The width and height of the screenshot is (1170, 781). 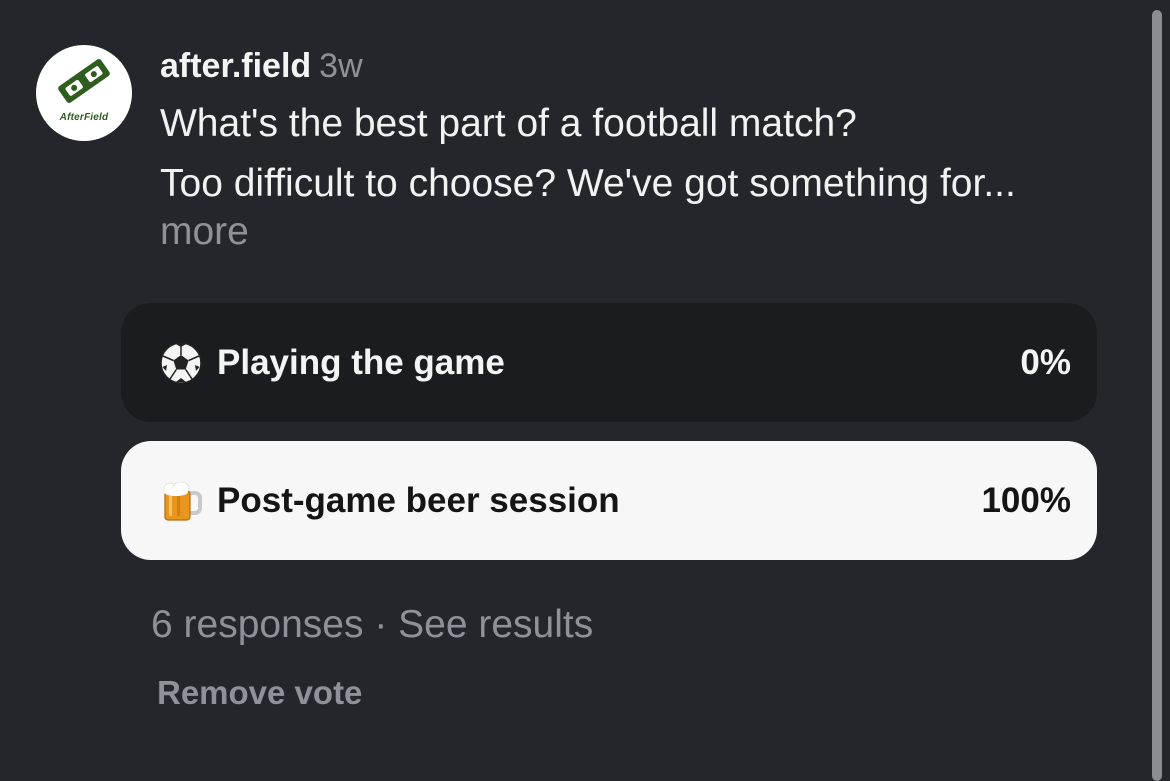 I want to click on poll-option-percent: 0%, so click(x=1045, y=362).